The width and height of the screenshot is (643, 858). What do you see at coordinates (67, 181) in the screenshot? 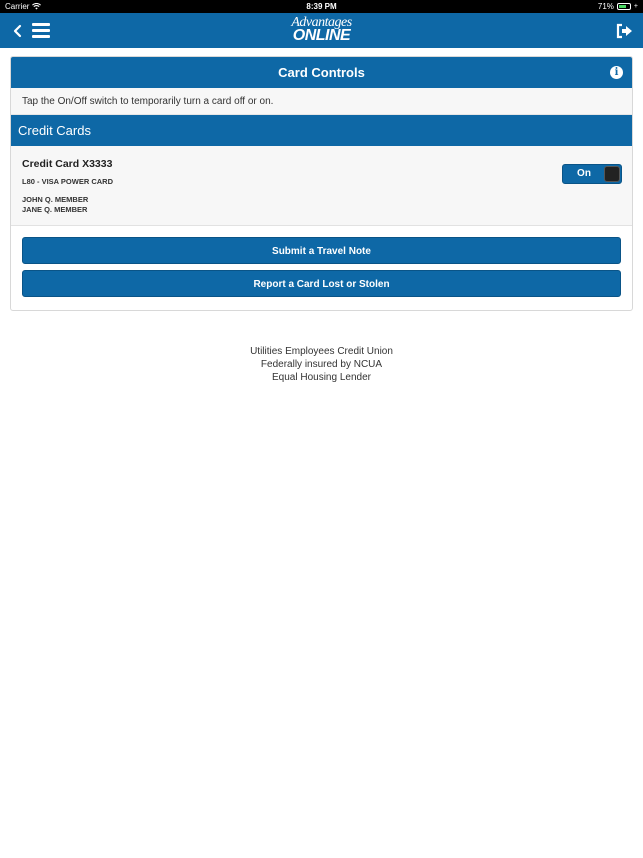
I see `card-type: L80 - VISA POWER CARD` at bounding box center [67, 181].